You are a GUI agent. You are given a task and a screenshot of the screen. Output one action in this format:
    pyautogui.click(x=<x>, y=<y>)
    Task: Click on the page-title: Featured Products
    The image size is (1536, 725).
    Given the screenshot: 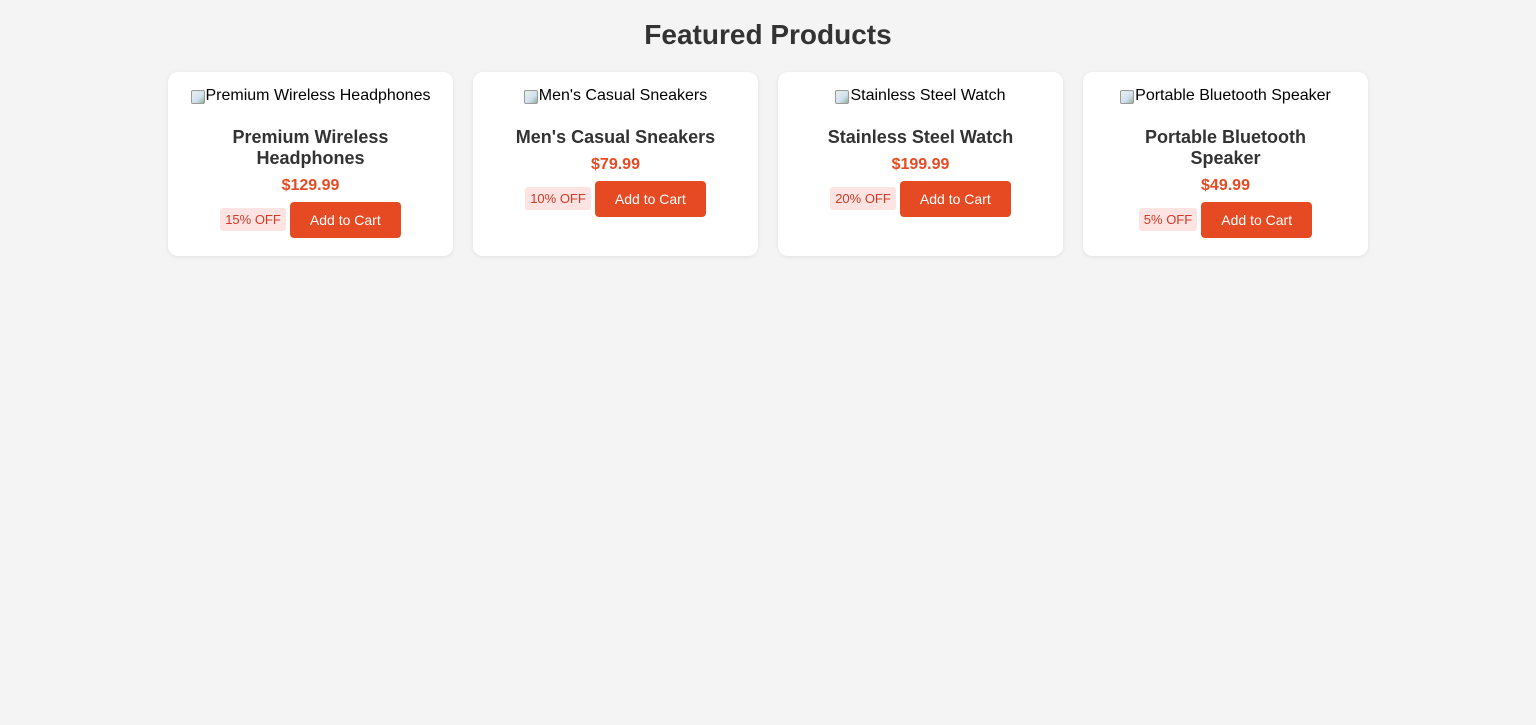 What is the action you would take?
    pyautogui.click(x=768, y=34)
    